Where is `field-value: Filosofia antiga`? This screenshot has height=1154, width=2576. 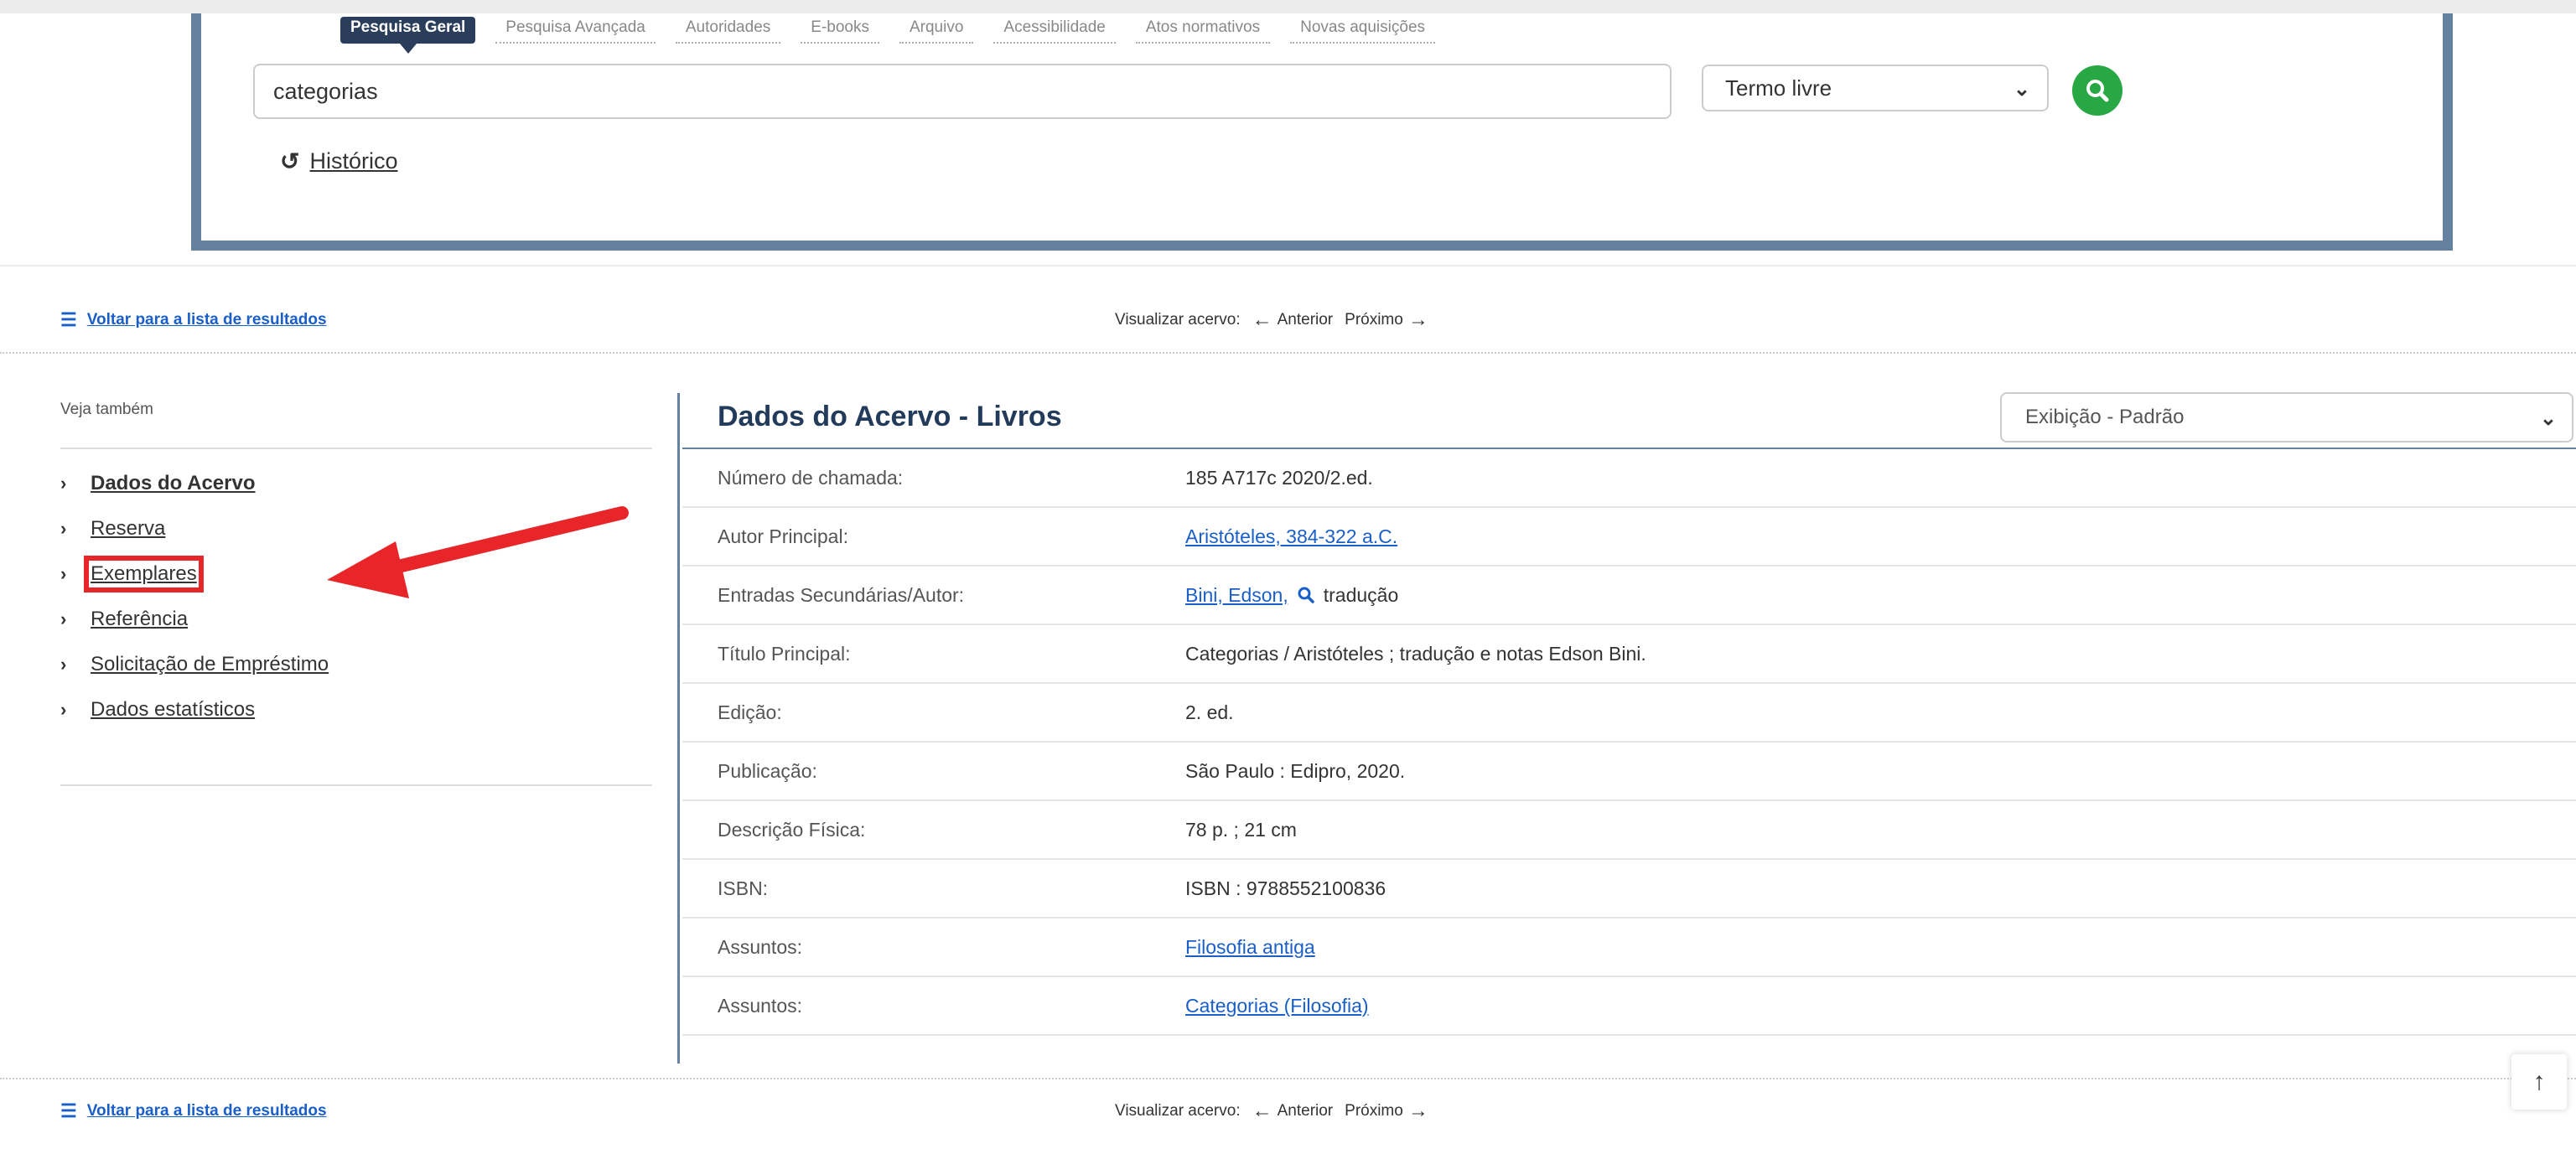
field-value: Filosofia antiga is located at coordinates (1250, 948).